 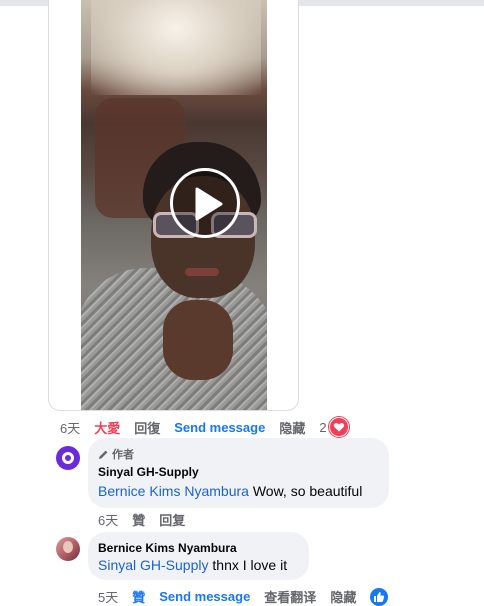 I want to click on post-action-row: 6天 大愛 回復 Send message 隐藏 2, so click(x=211, y=427).